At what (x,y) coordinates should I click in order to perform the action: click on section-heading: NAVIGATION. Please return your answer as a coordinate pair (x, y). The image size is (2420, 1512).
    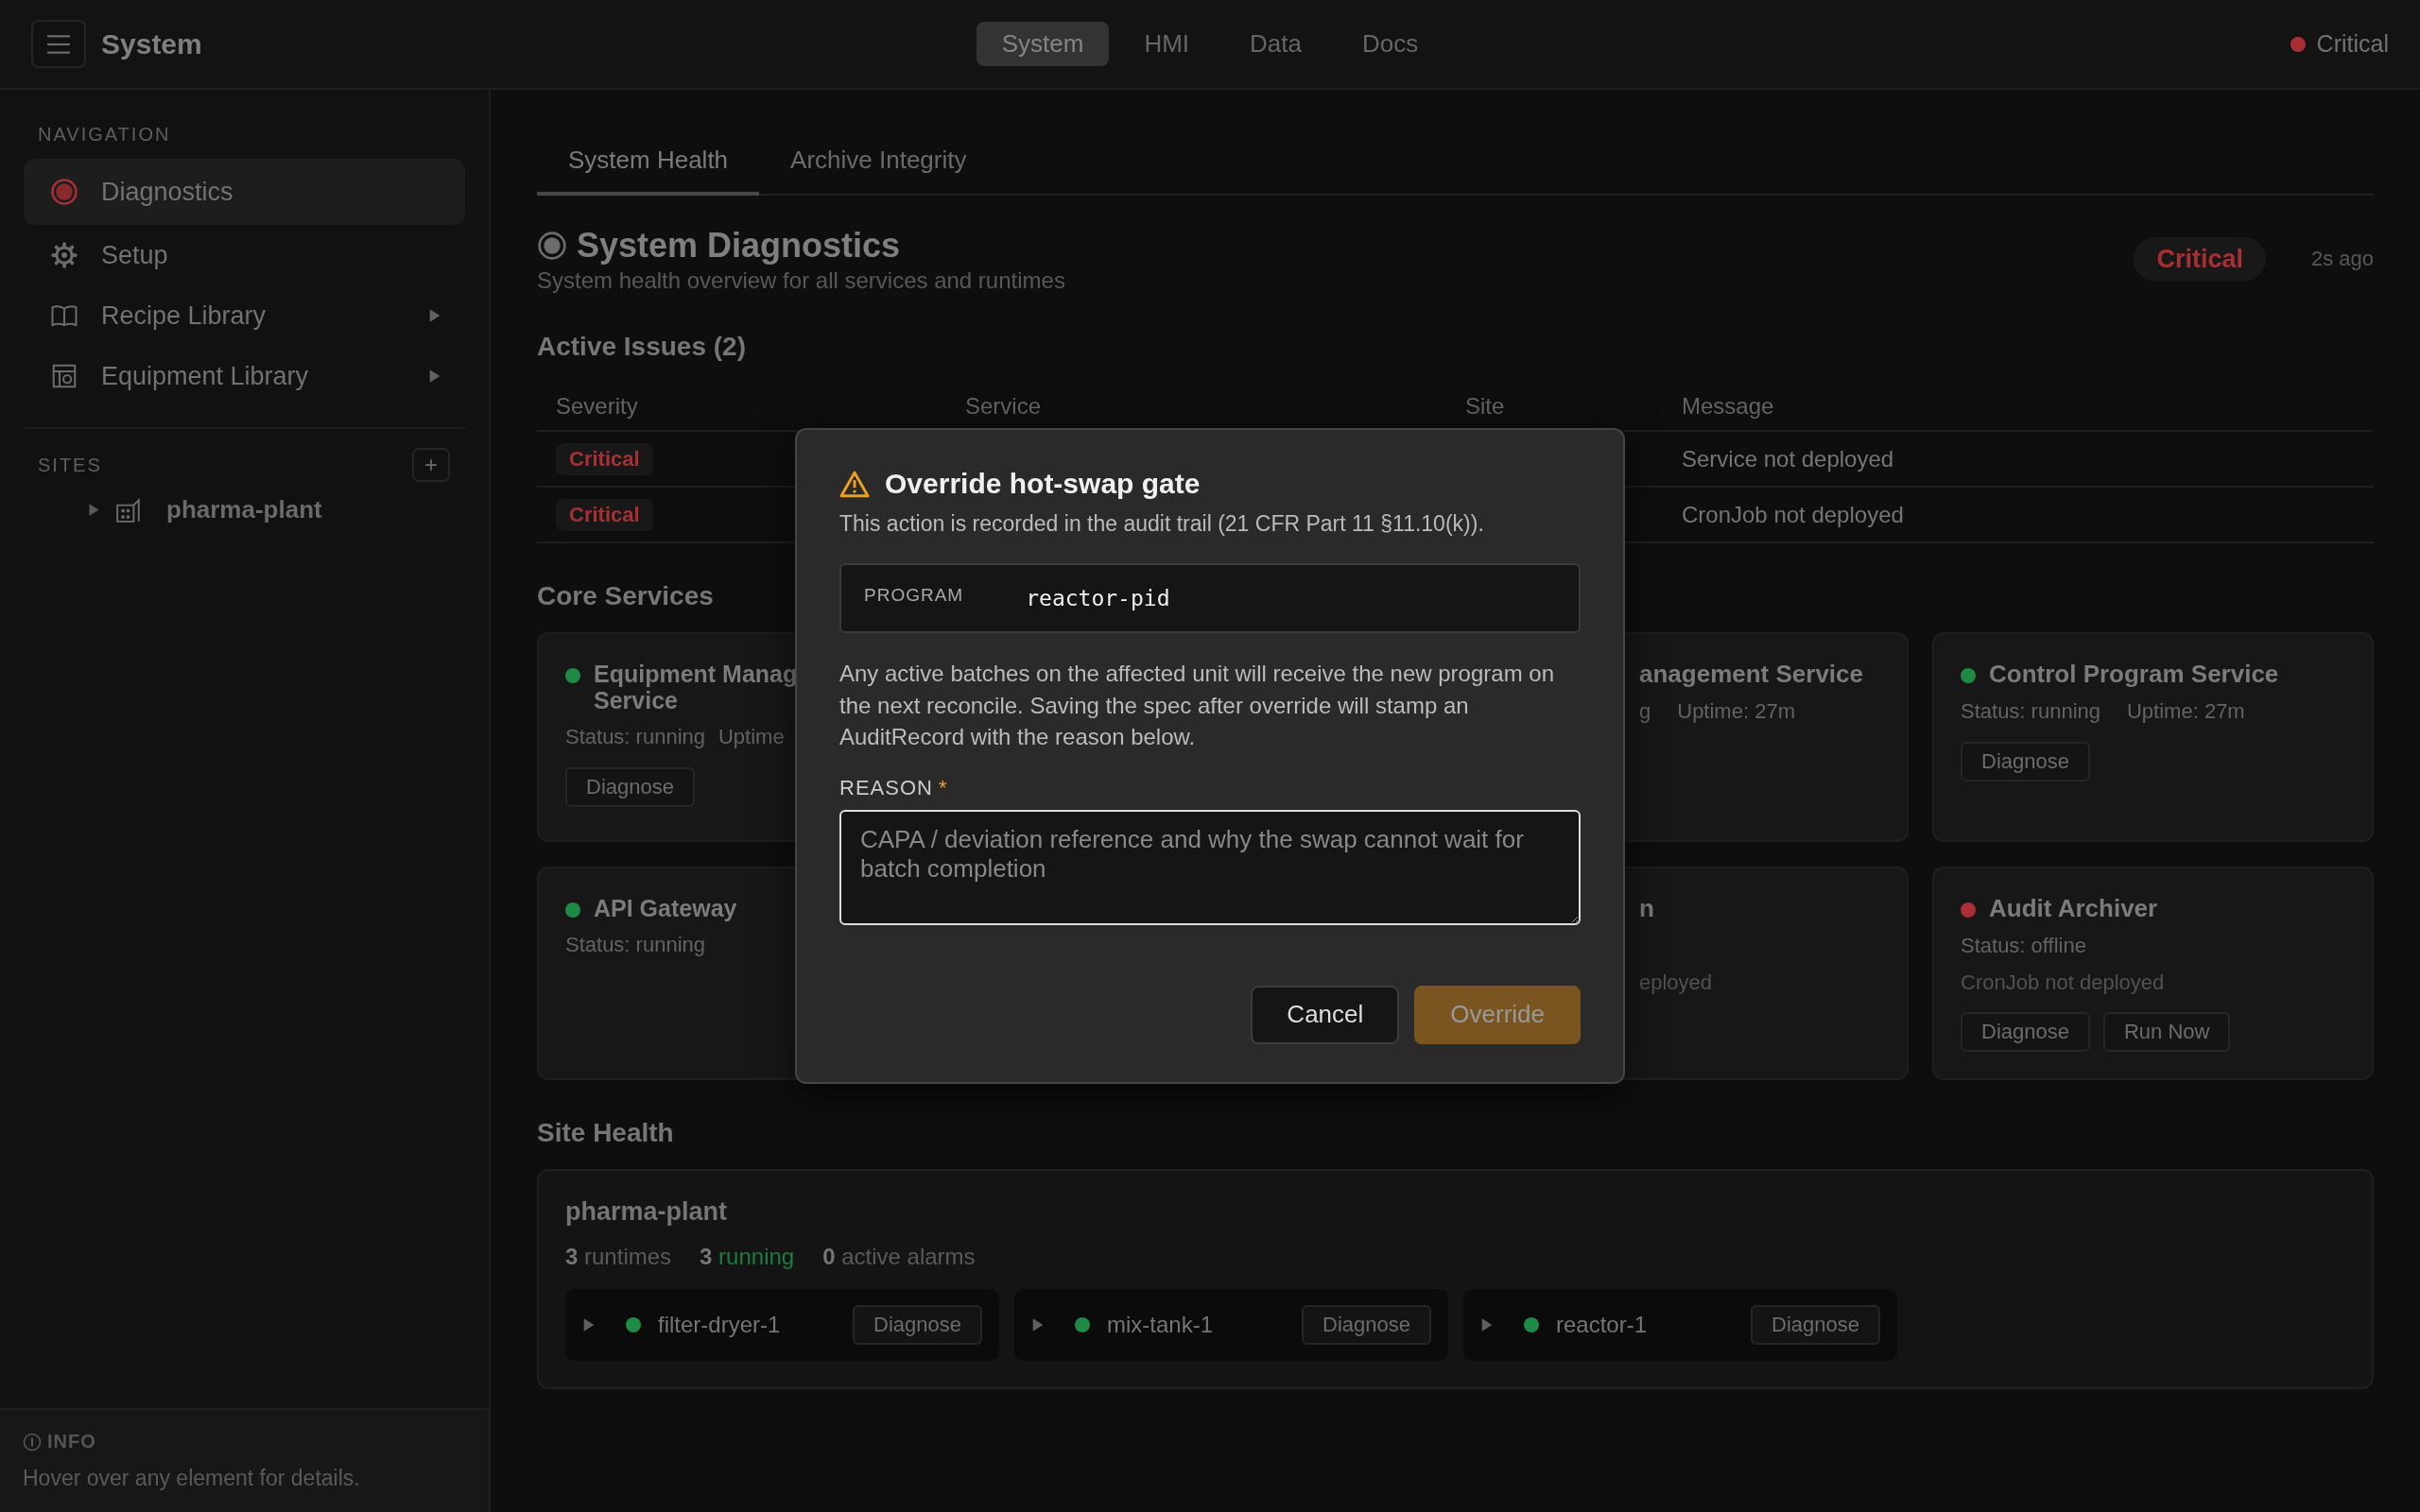
    Looking at the image, I should click on (104, 134).